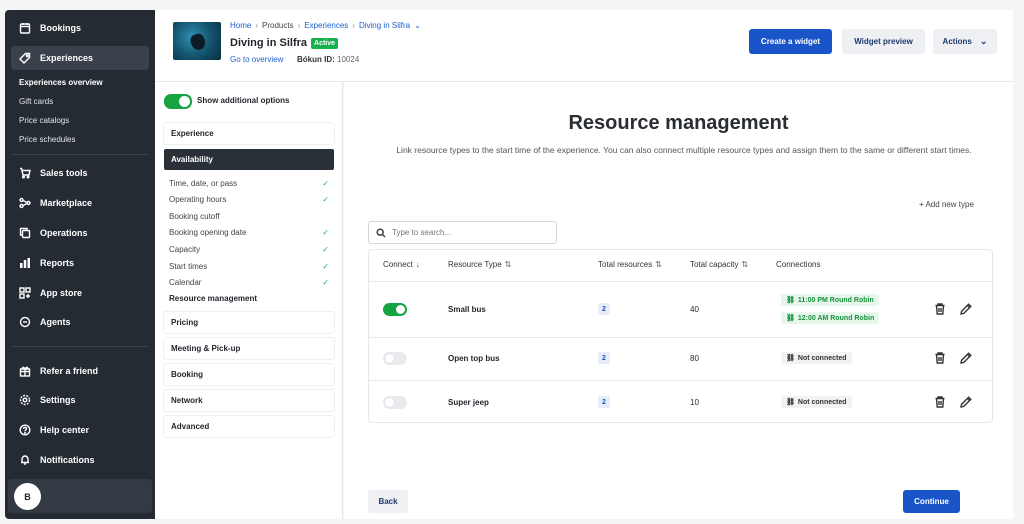 The image size is (1024, 524). I want to click on nav-settings: Settings, so click(80, 400).